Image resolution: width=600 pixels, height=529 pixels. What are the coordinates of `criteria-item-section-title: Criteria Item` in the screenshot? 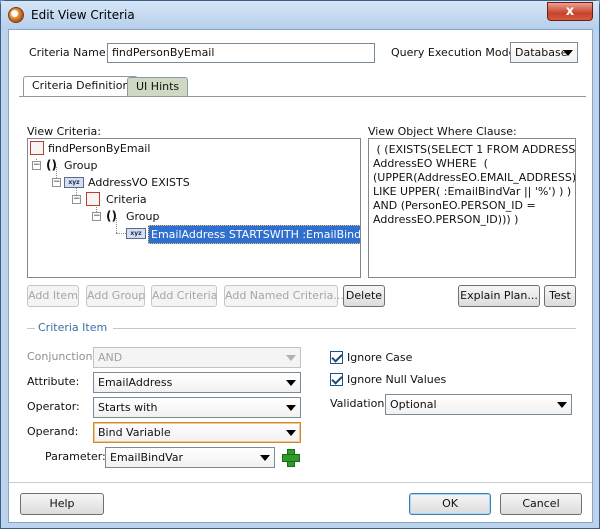 It's located at (73, 327).